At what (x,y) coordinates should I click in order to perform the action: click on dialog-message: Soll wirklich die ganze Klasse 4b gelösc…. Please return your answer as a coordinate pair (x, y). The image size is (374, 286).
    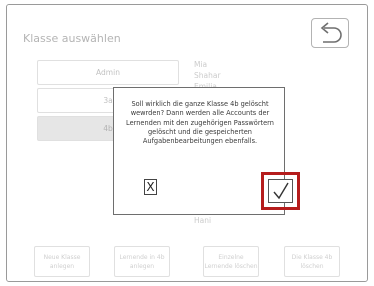
    Looking at the image, I should click on (200, 123).